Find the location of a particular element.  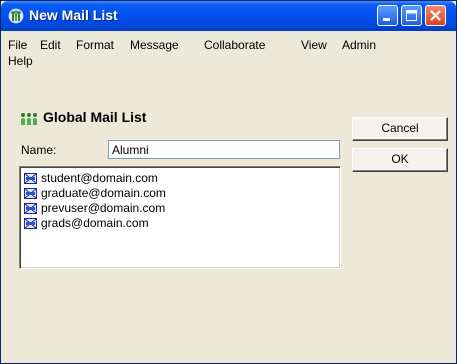

name-label: Name: is located at coordinates (39, 150).